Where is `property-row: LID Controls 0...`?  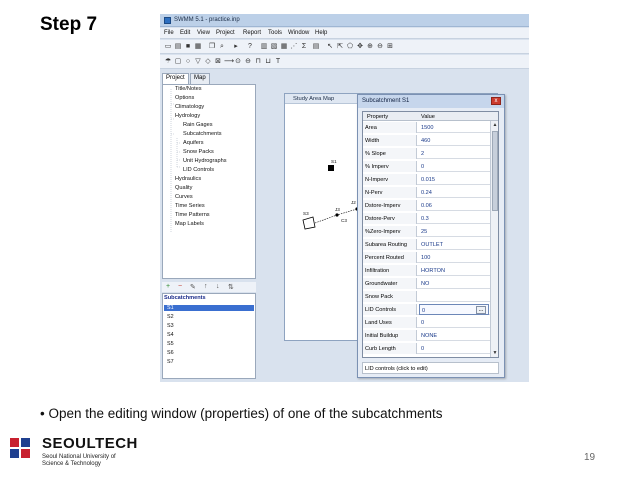 property-row: LID Controls 0... is located at coordinates (430, 309).